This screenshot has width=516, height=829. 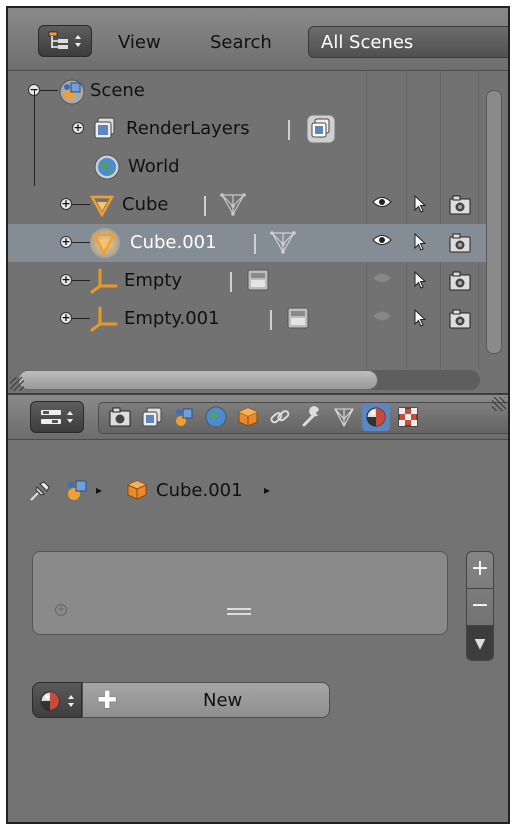 I want to click on empty-object-icon, so click(x=104, y=319).